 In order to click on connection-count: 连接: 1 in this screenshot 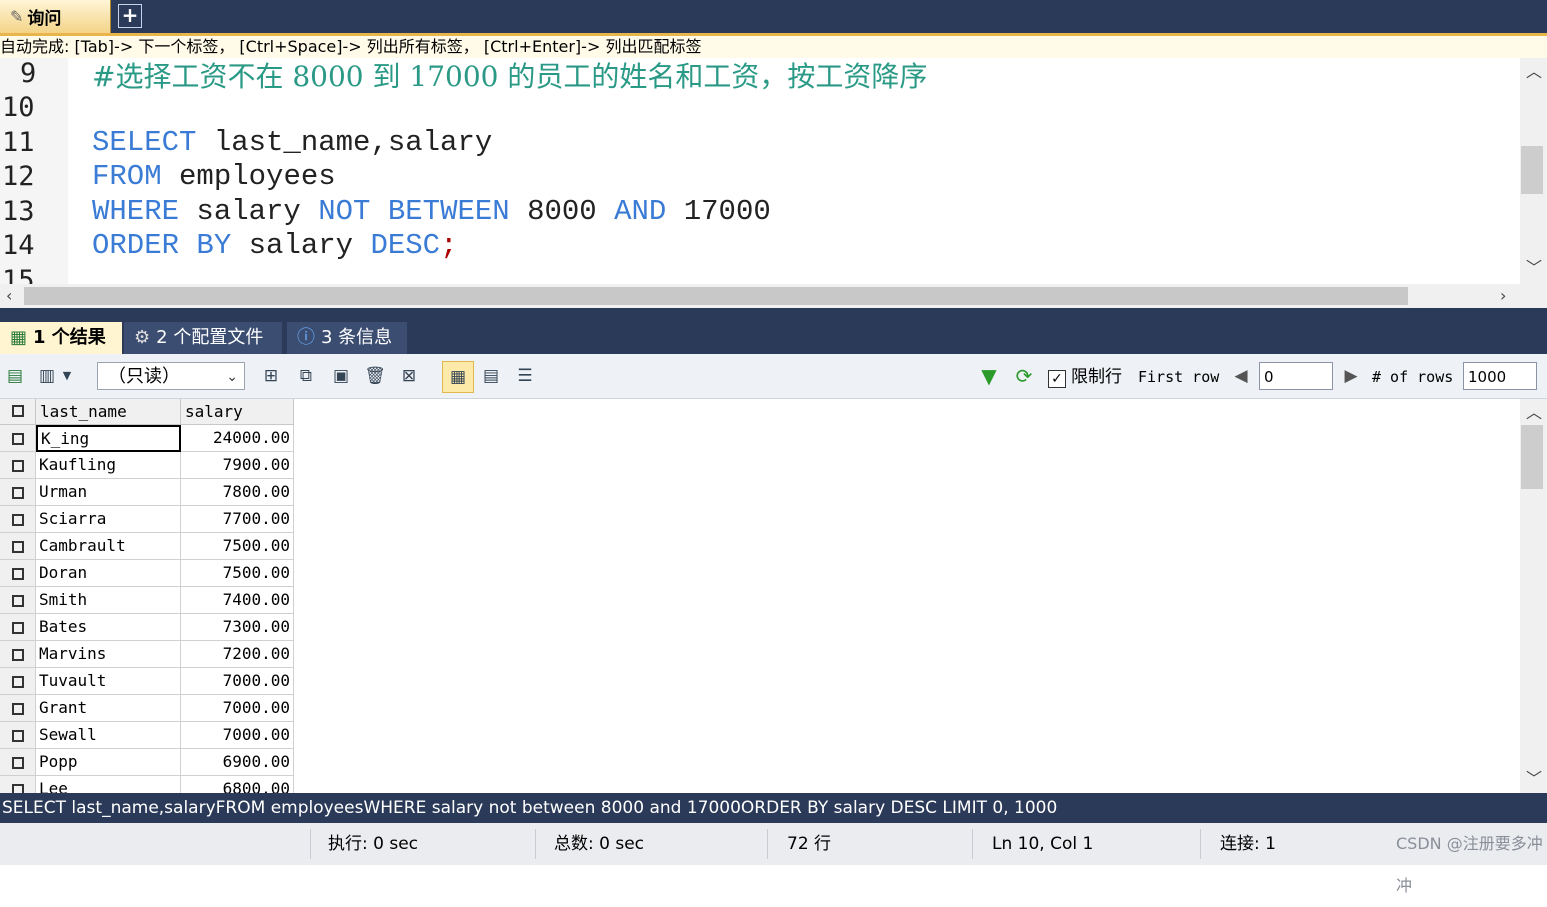, I will do `click(1248, 844)`.